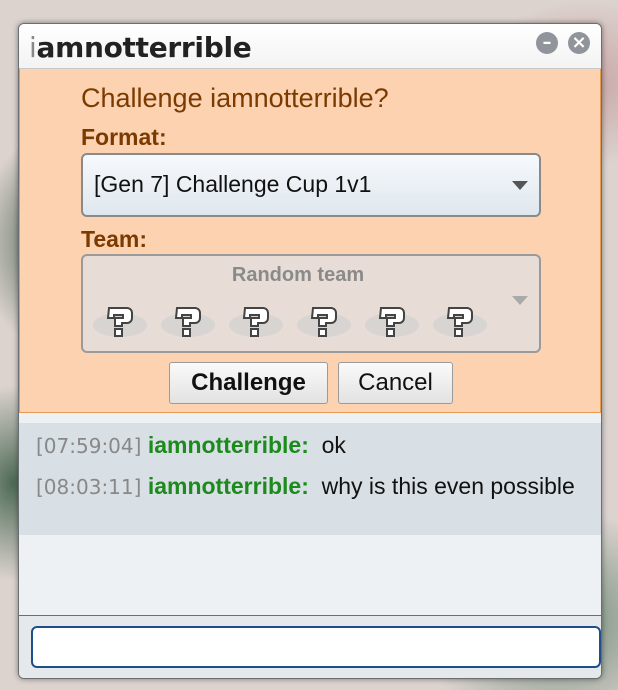  What do you see at coordinates (89, 487) in the screenshot?
I see `message-timestamp: [08:03:11]` at bounding box center [89, 487].